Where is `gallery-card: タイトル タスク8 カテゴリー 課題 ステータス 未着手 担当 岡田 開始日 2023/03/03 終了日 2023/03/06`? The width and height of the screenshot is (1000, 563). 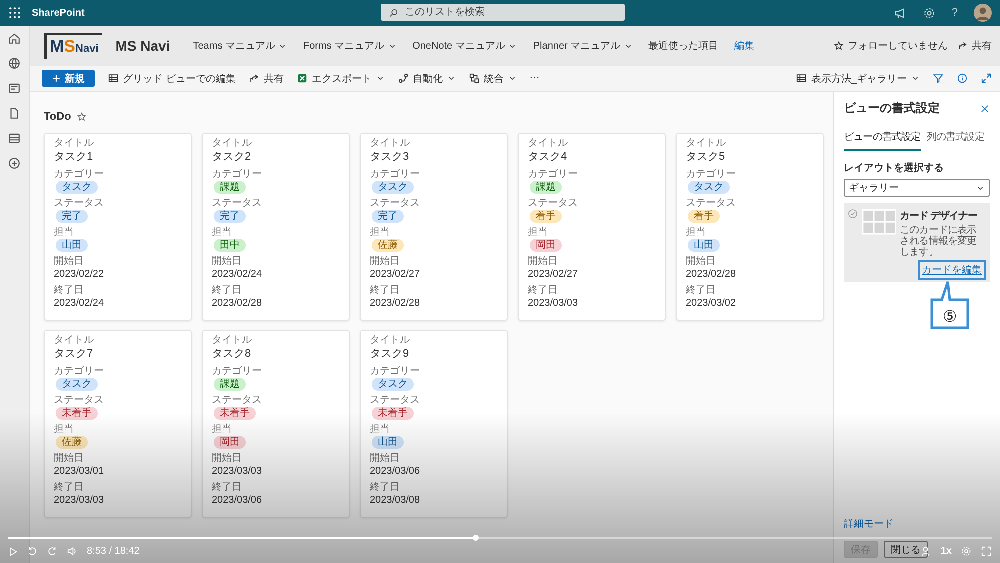 gallery-card: タイトル タスク8 カテゴリー 課題 ステータス 未着手 担当 岡田 開始日 2023/03/03 終了日 2023/03/06 is located at coordinates (276, 424).